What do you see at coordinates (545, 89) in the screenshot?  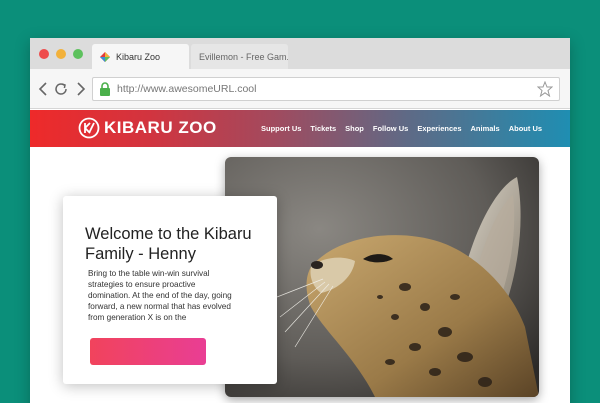 I see `star-icon` at bounding box center [545, 89].